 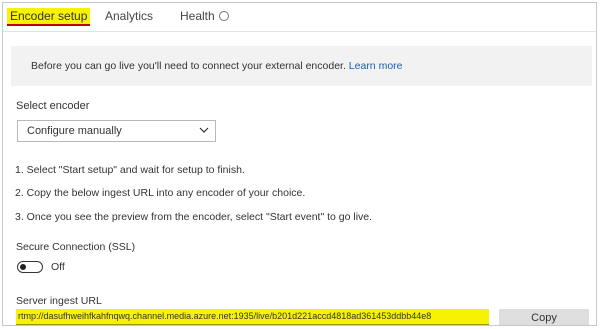 I want to click on tab-health-label: Health, so click(x=197, y=16).